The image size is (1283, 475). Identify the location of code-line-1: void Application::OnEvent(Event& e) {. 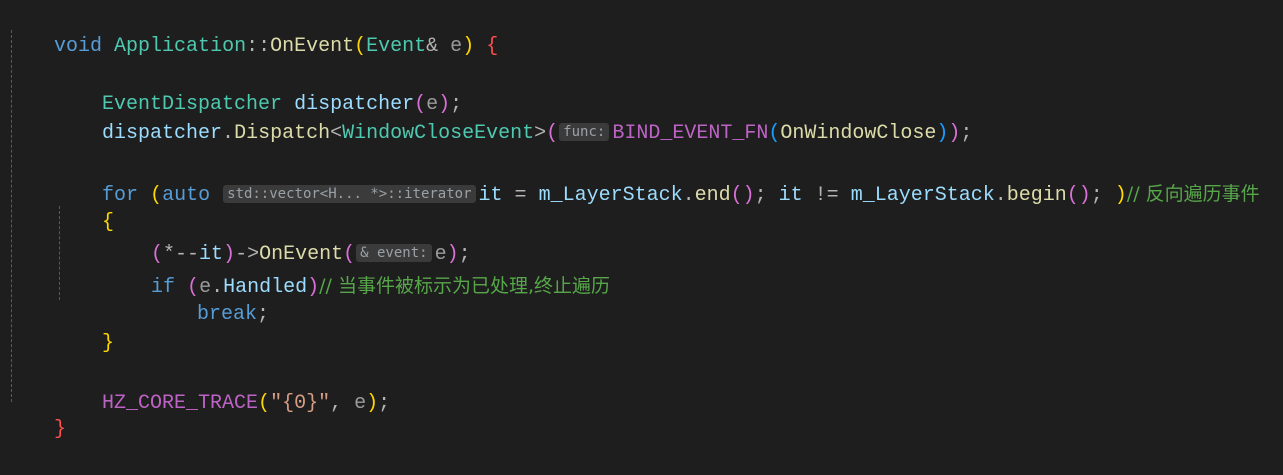
(252, 30).